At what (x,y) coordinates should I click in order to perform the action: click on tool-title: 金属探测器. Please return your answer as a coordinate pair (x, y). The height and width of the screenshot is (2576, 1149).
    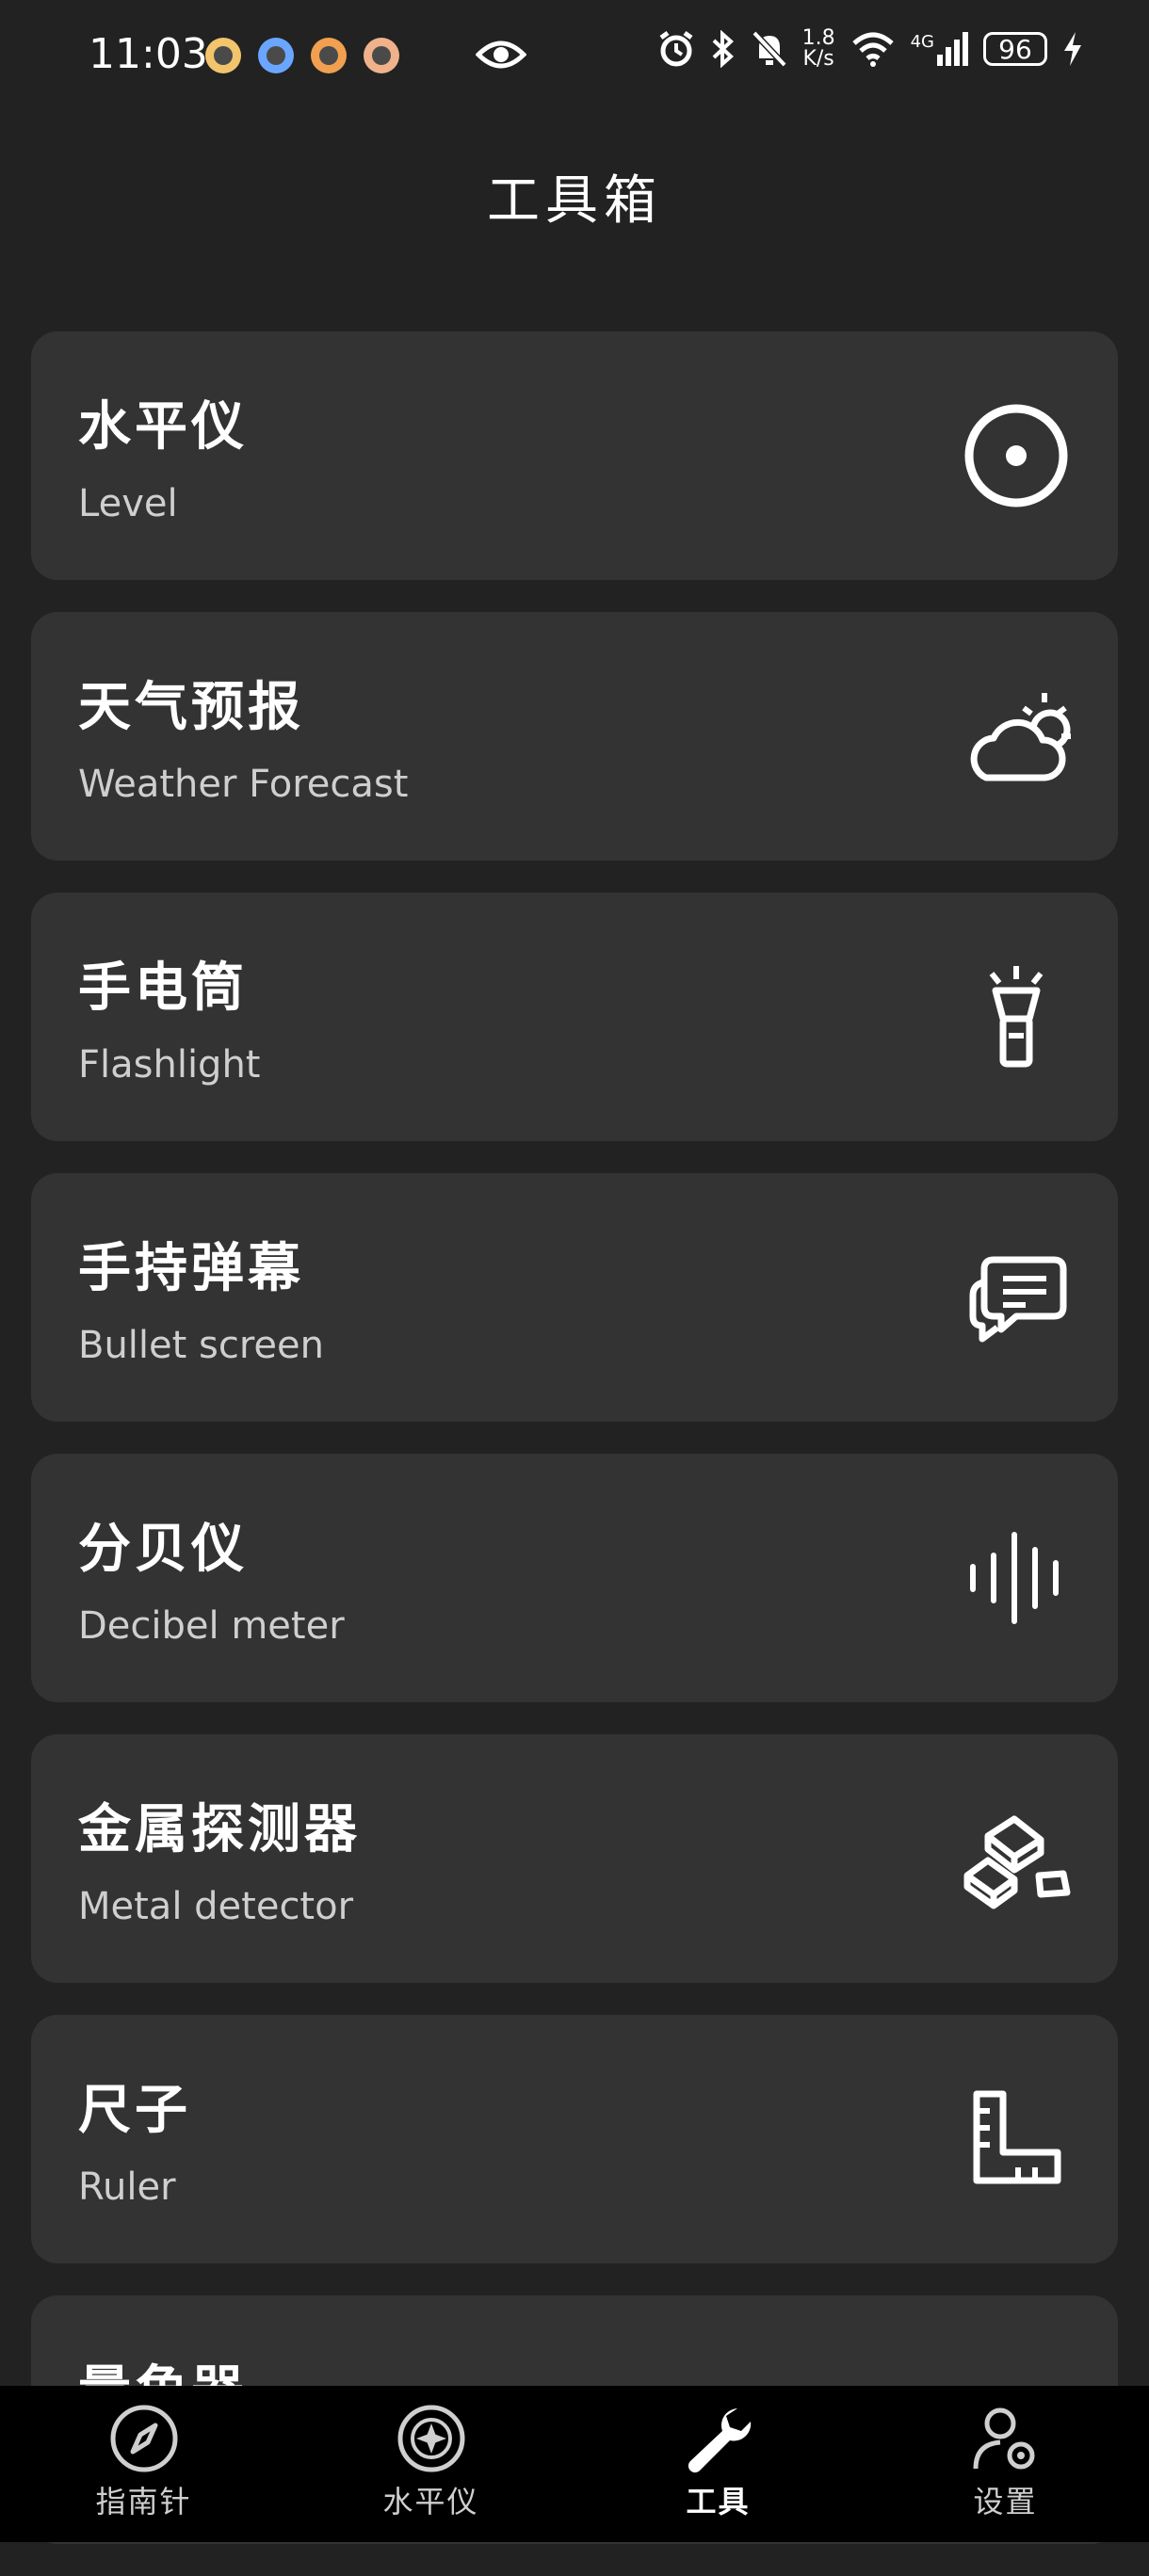
    Looking at the image, I should click on (219, 1829).